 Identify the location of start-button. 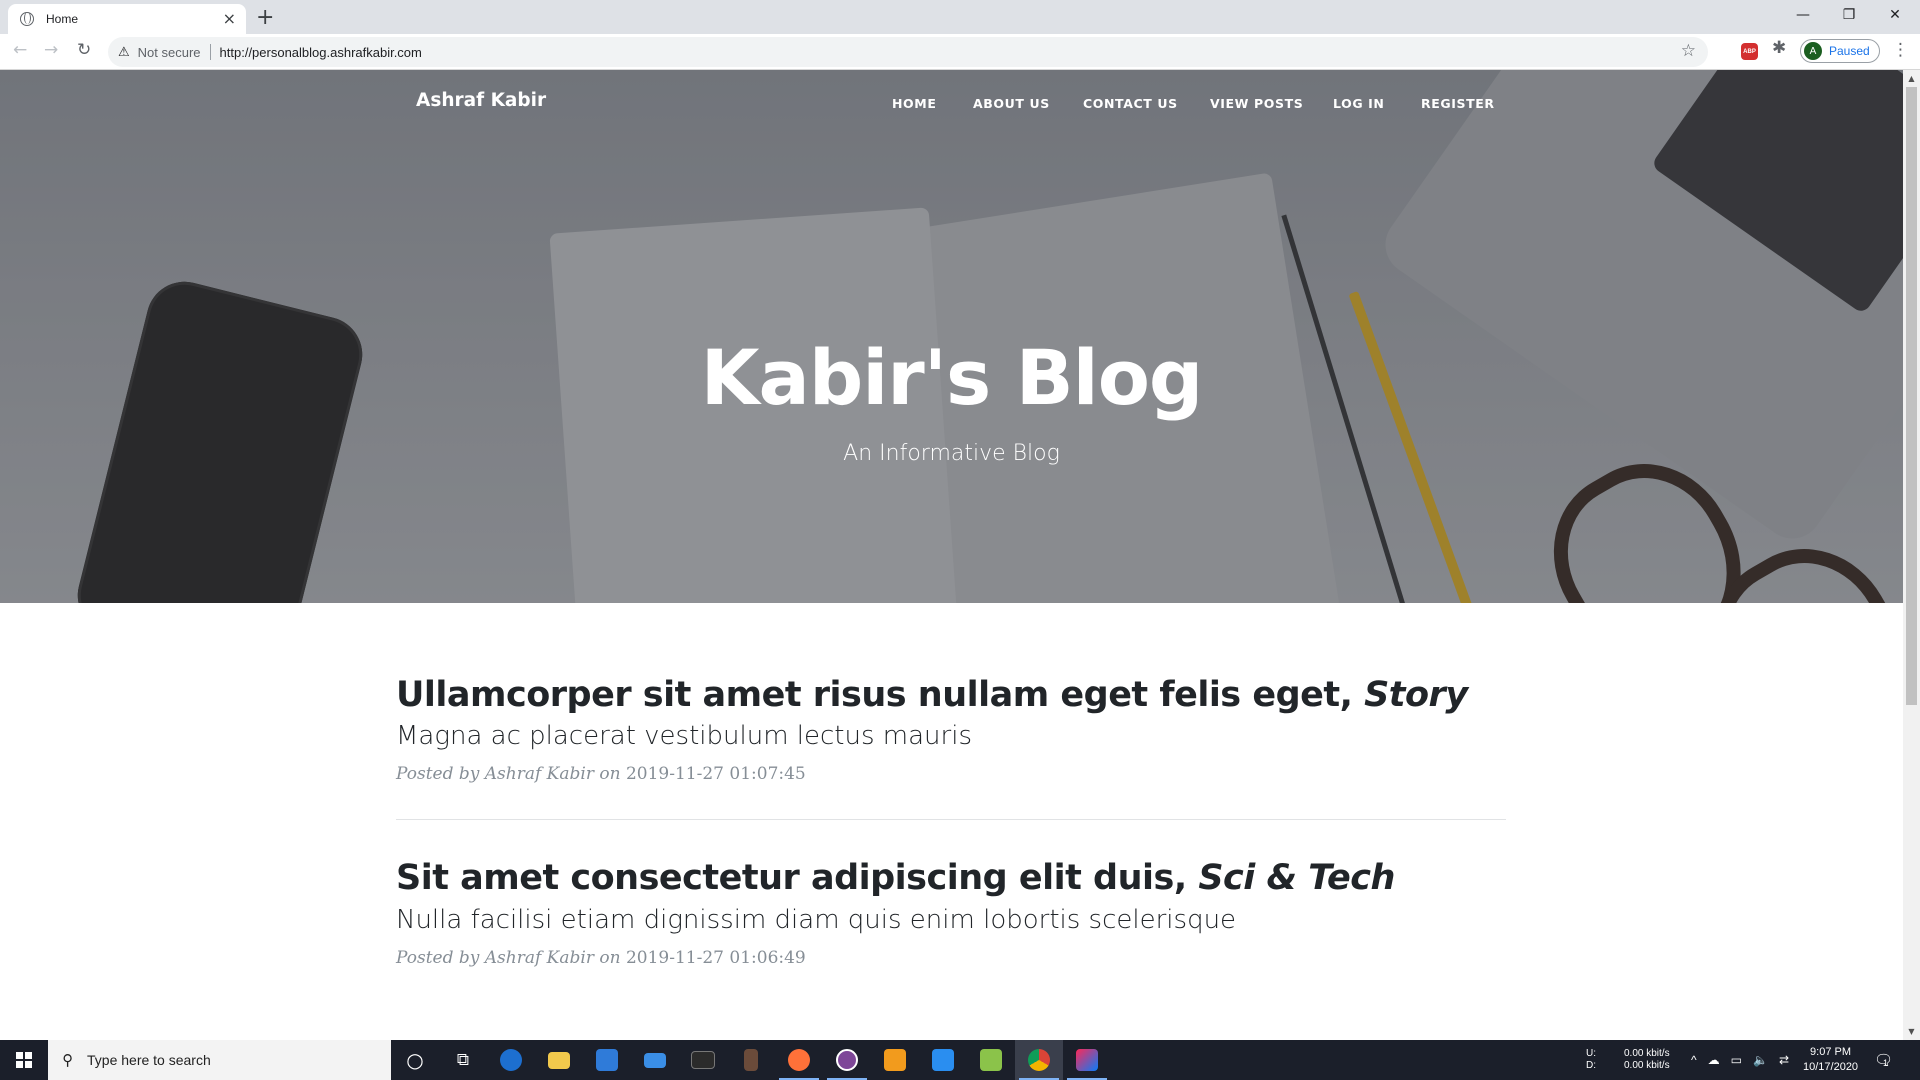
(24, 1060).